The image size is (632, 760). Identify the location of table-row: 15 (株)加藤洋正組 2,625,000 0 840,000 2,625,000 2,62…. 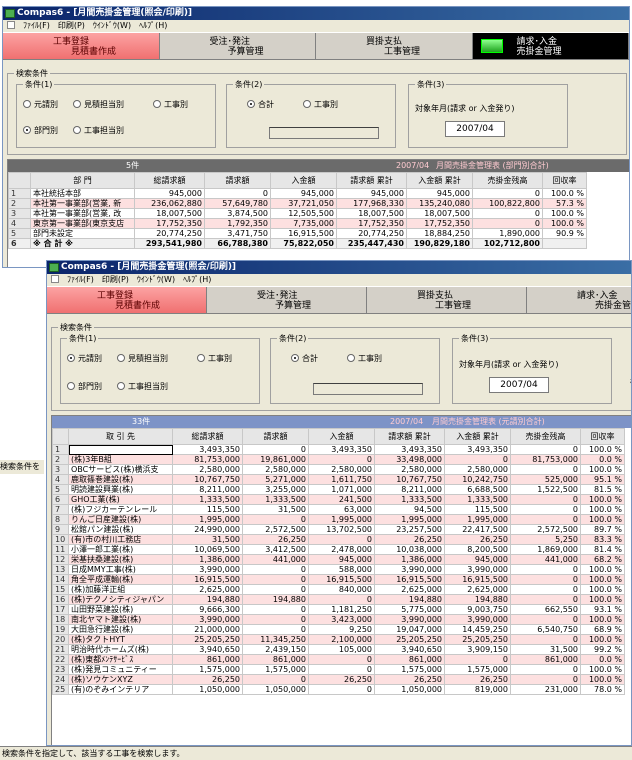
(338, 589).